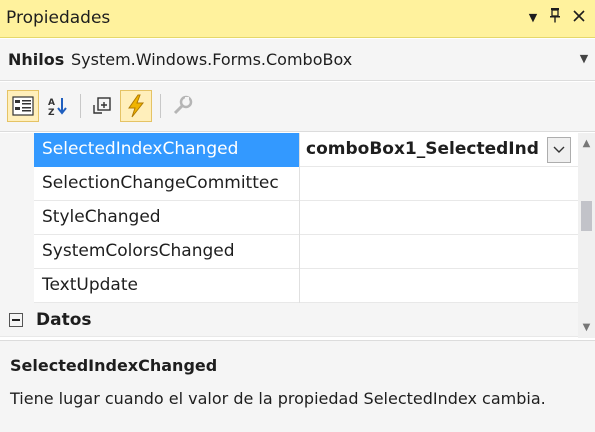 The image size is (595, 432). Describe the element at coordinates (182, 106) in the screenshot. I see `property-pages-icon` at that location.